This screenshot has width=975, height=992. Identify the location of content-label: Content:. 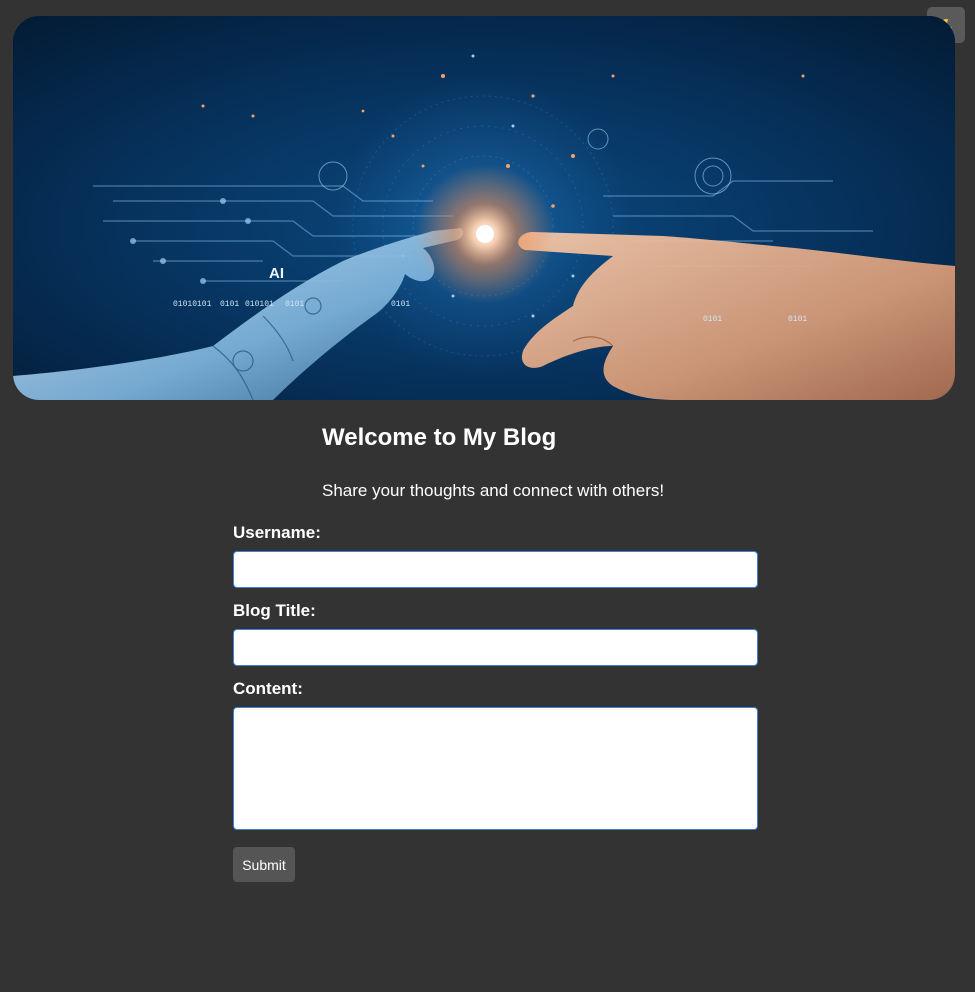
(268, 688).